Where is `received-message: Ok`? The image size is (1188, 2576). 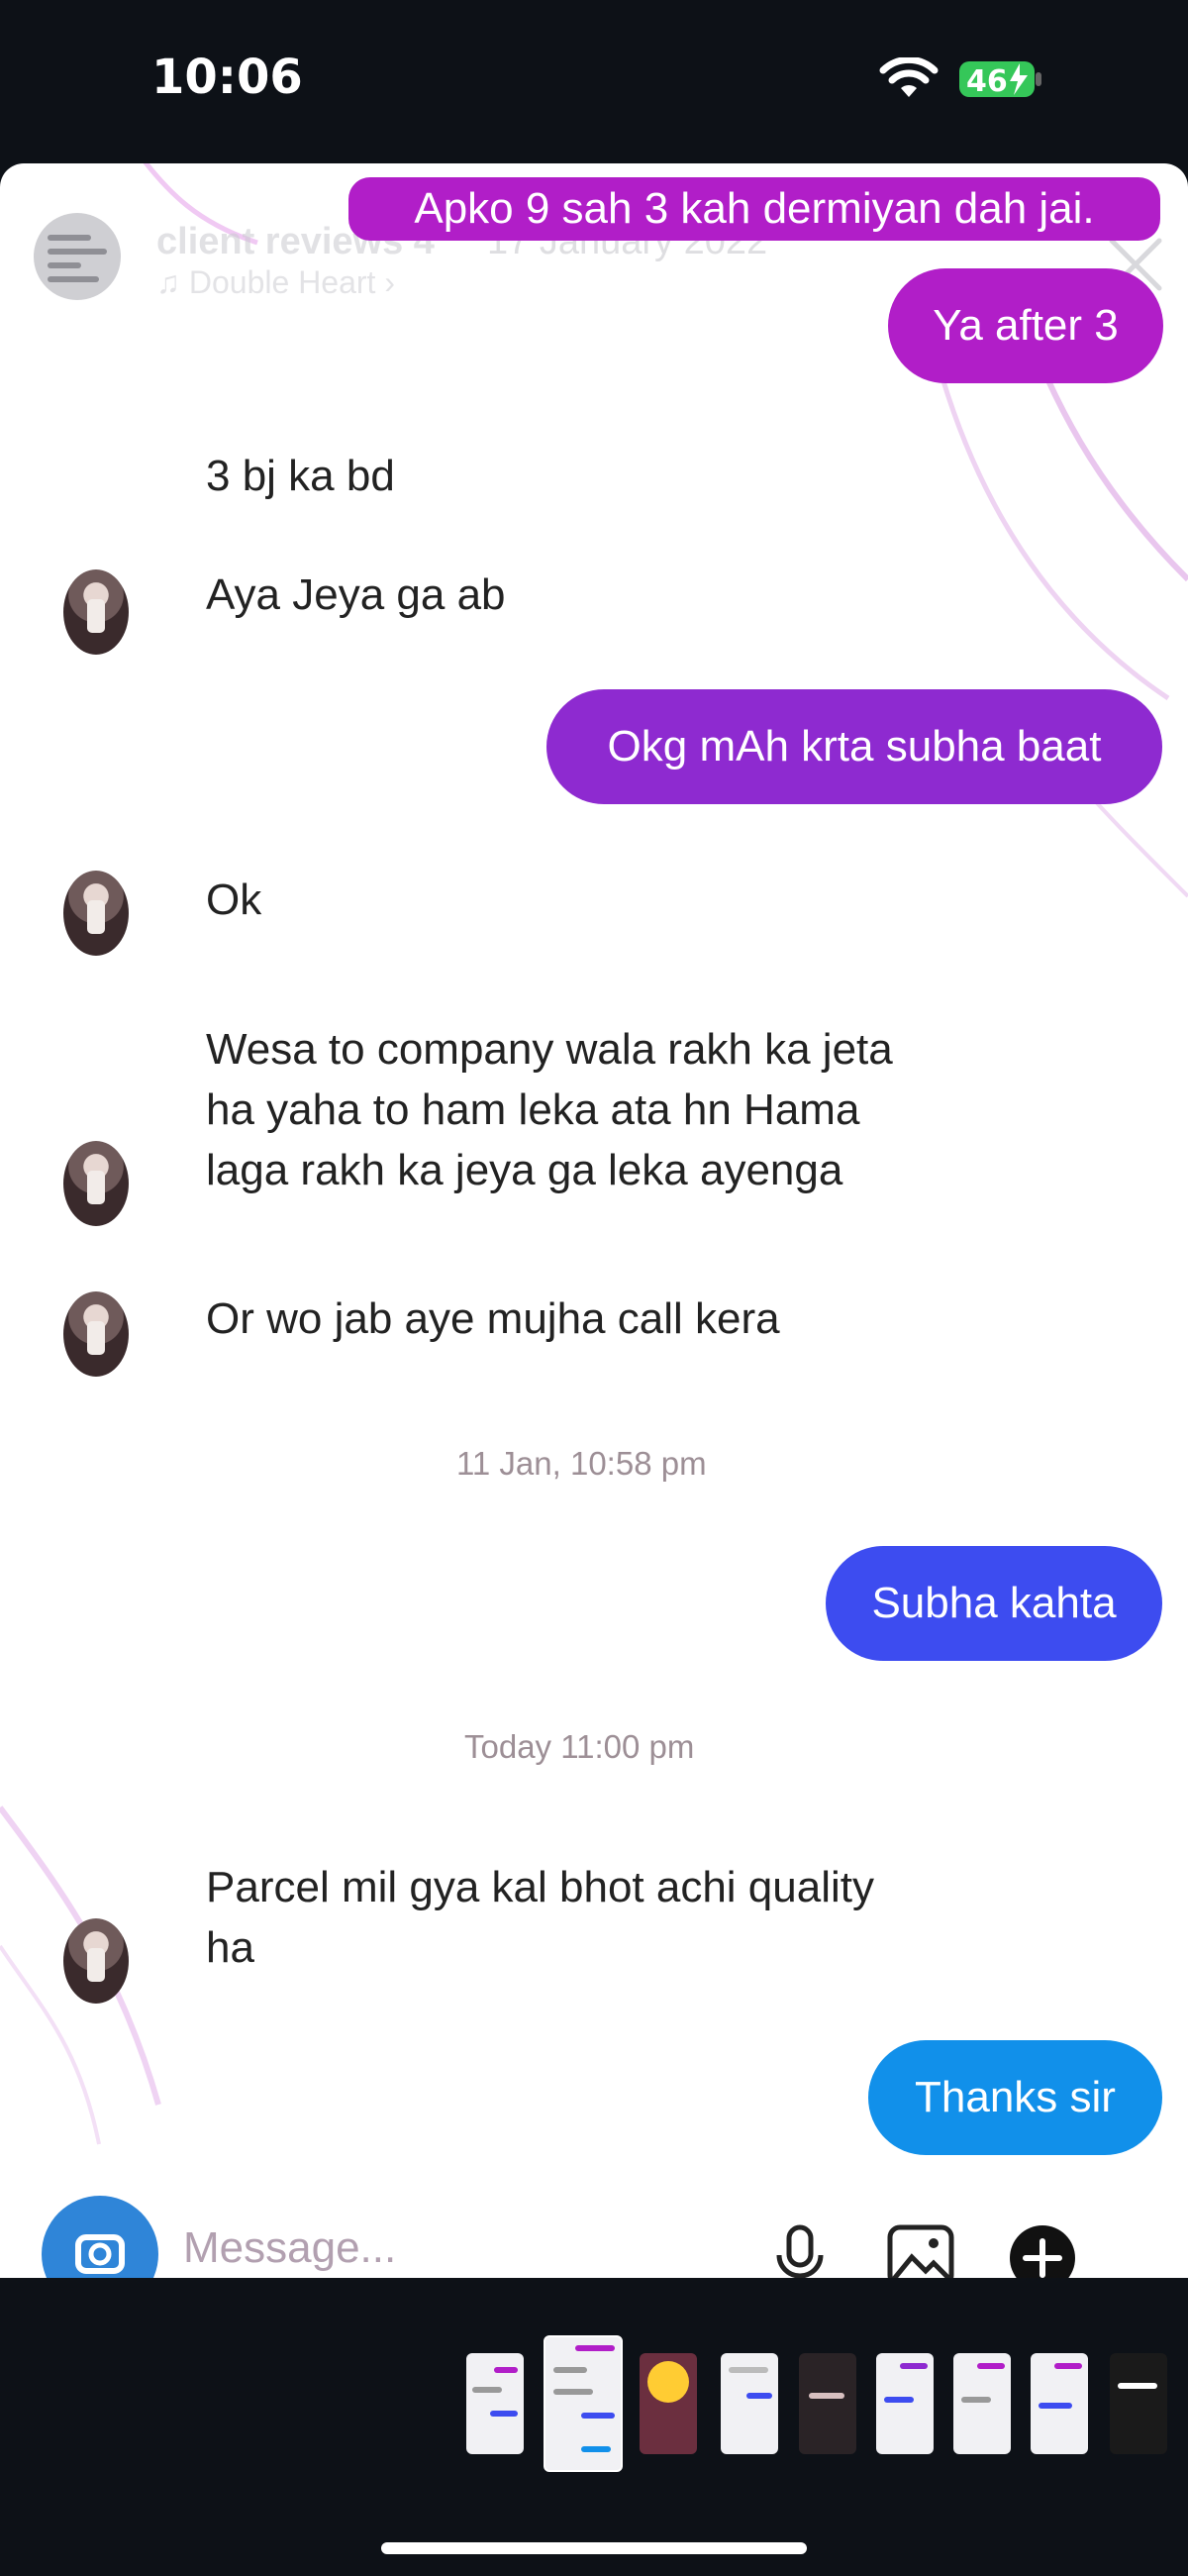
received-message: Ok is located at coordinates (234, 900).